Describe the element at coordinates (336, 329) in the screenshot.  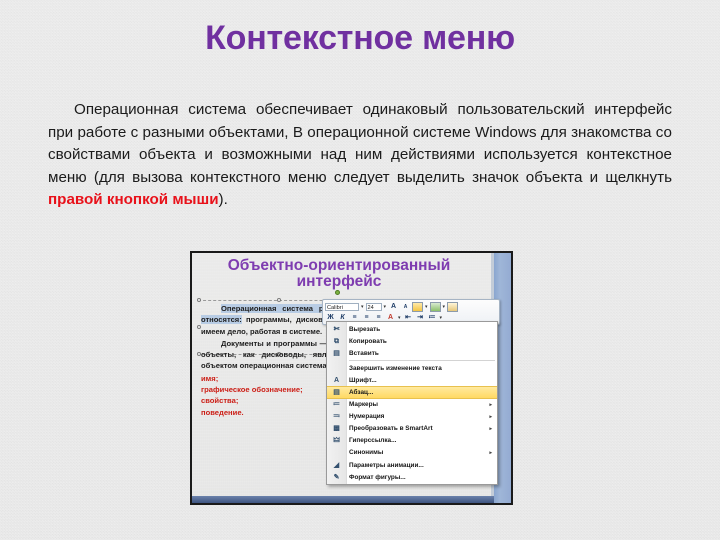
I see `scissors-icon: ✄` at that location.